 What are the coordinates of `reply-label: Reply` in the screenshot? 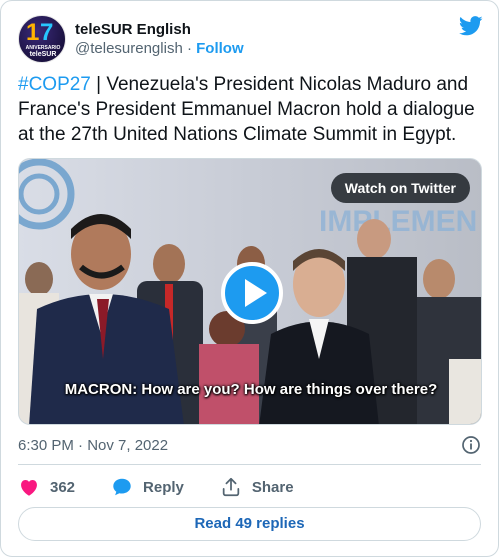 It's located at (163, 487).